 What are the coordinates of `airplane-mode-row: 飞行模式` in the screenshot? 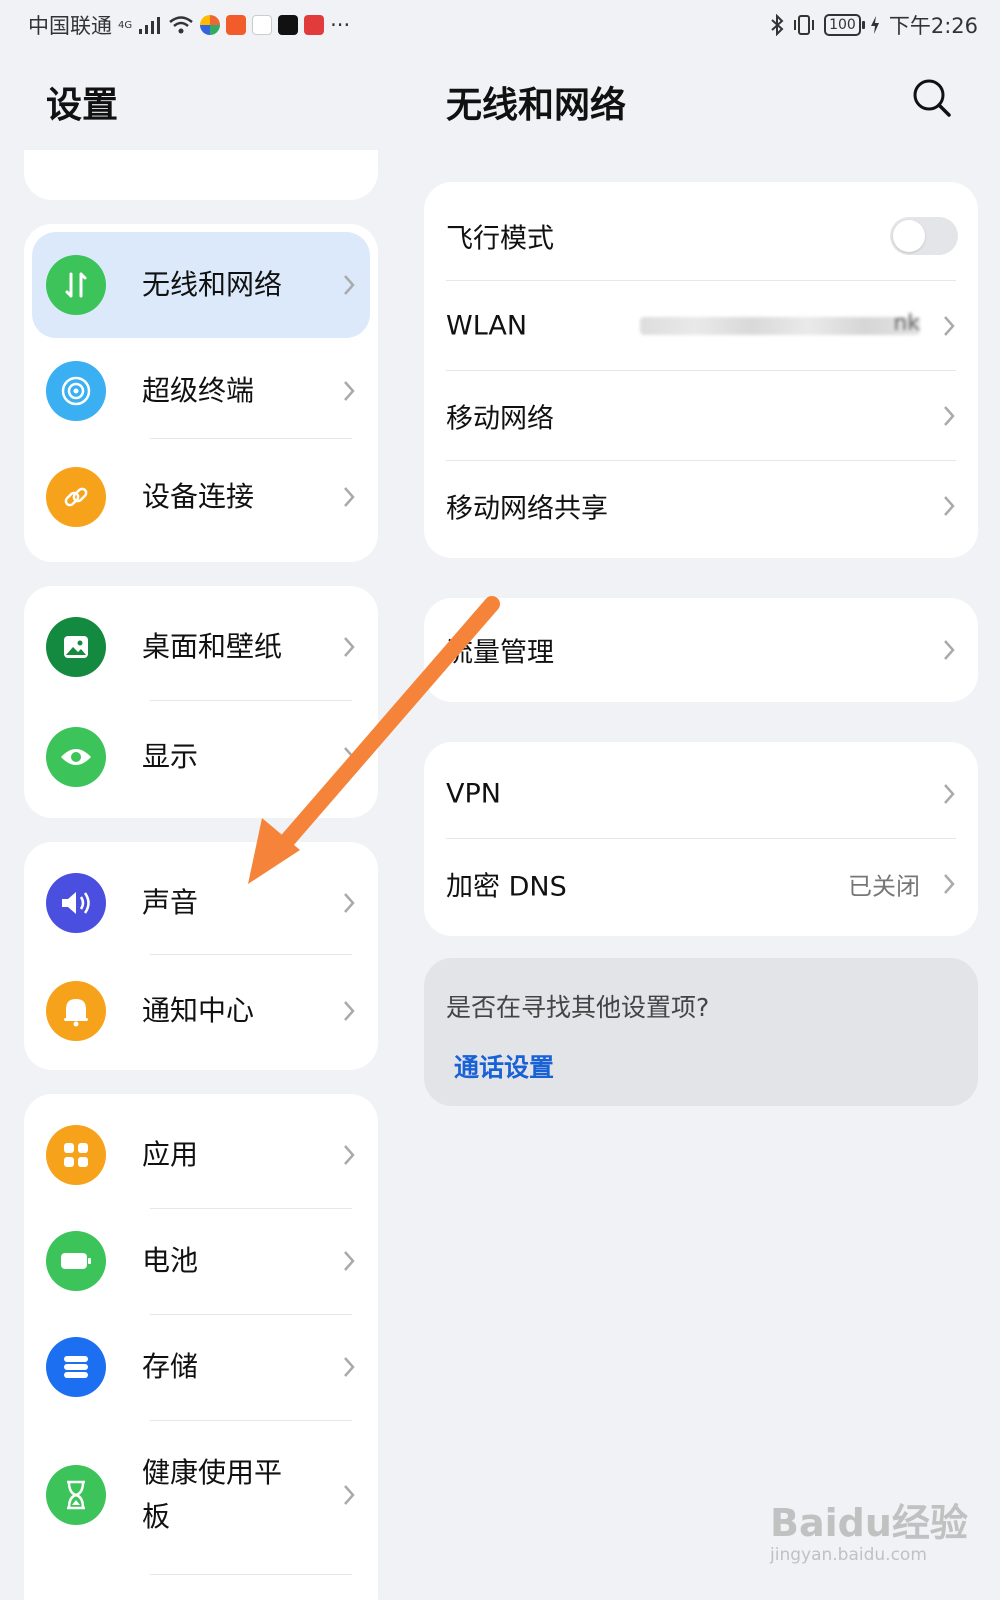 It's located at (701, 236).